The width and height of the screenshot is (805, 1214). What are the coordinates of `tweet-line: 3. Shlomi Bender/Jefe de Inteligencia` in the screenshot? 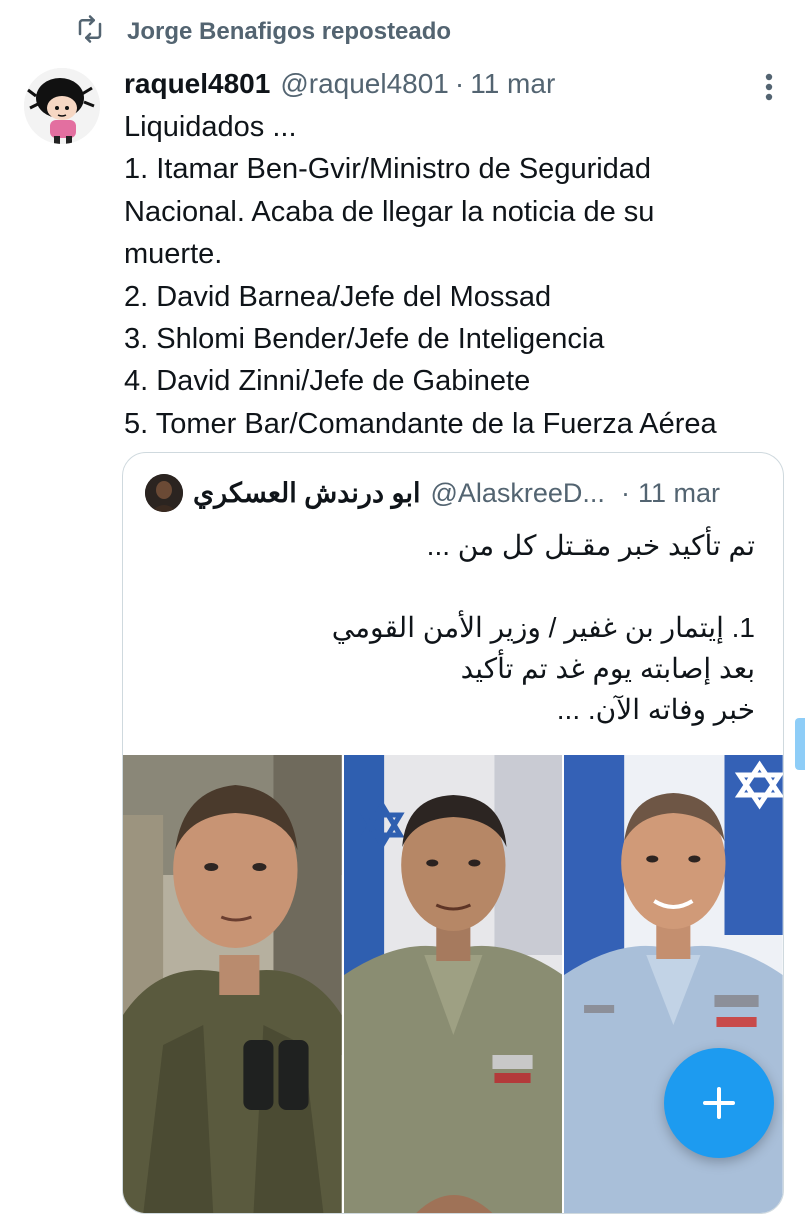 It's located at (364, 339).